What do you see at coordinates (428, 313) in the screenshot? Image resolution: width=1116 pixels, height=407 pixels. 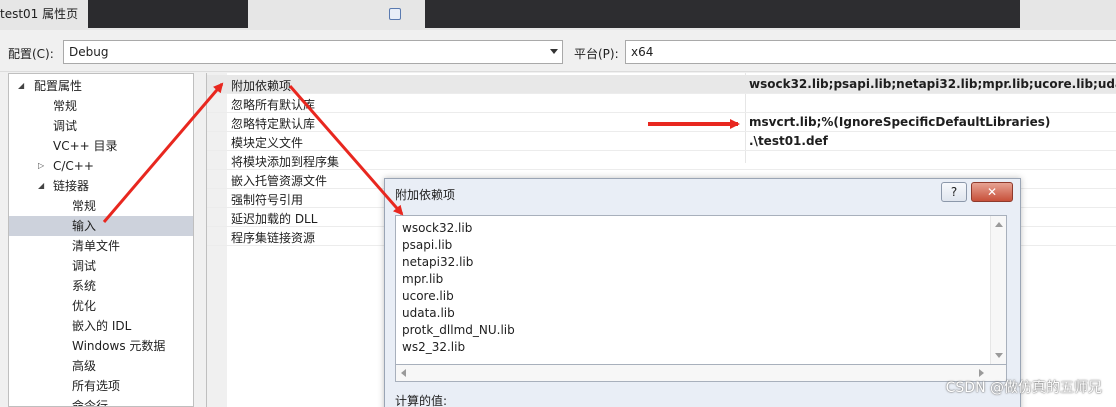 I see `dependency-line: udata.lib` at bounding box center [428, 313].